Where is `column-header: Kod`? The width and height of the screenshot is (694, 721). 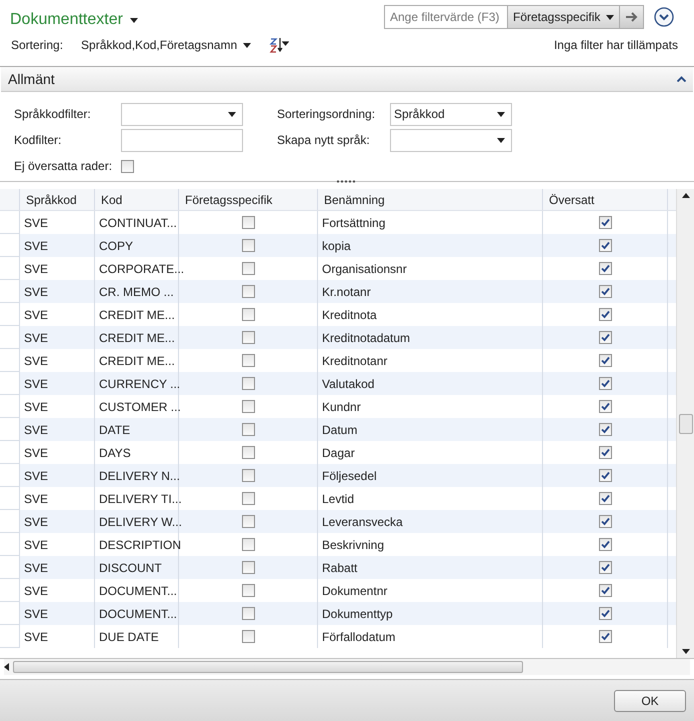 column-header: Kod is located at coordinates (137, 199).